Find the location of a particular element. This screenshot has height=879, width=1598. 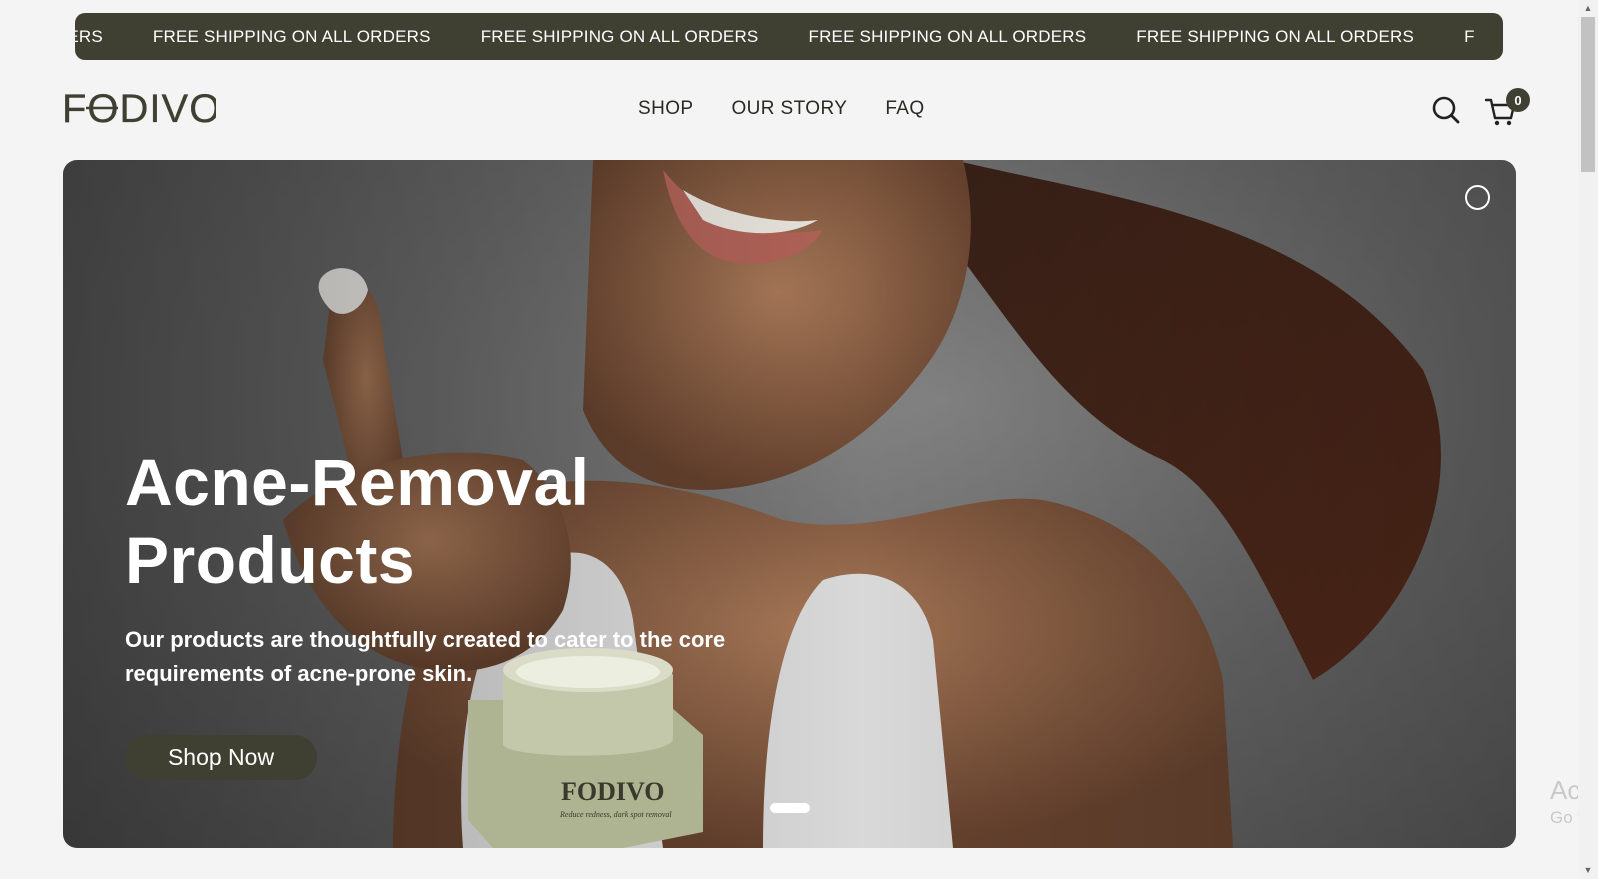

hero-title: Acne-Removal Products is located at coordinates (357, 521).